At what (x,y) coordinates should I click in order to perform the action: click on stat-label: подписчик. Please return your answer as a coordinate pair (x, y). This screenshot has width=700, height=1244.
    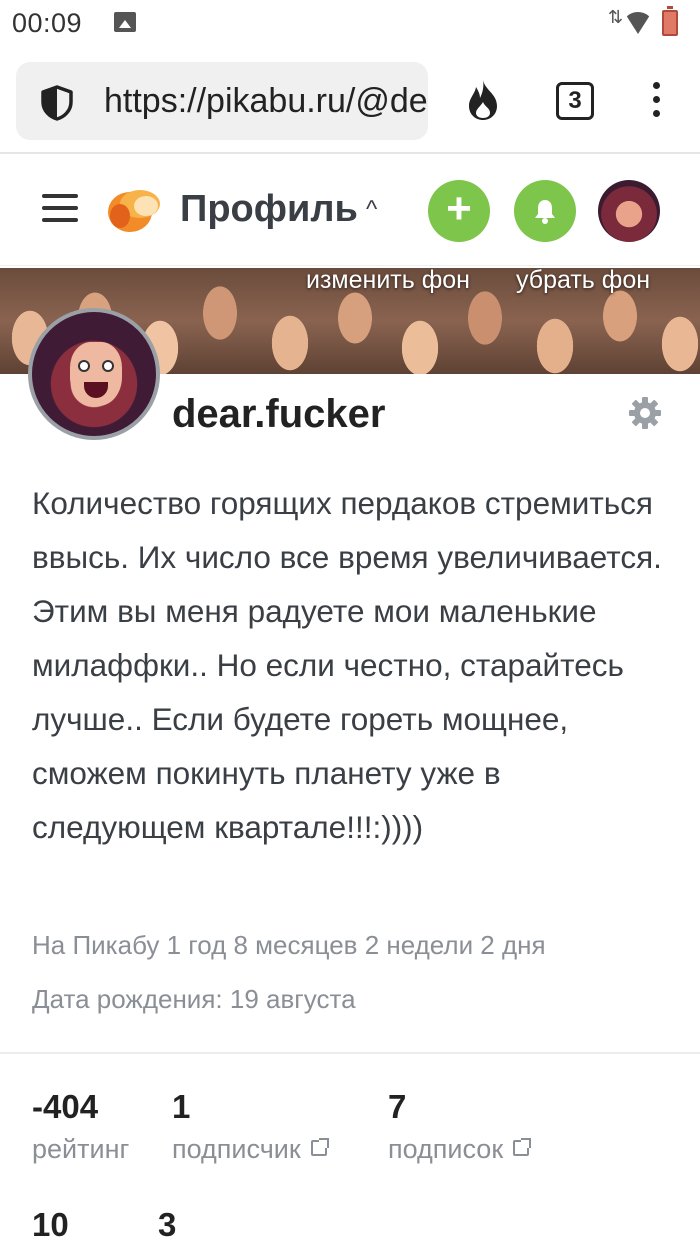
    Looking at the image, I should click on (236, 1149).